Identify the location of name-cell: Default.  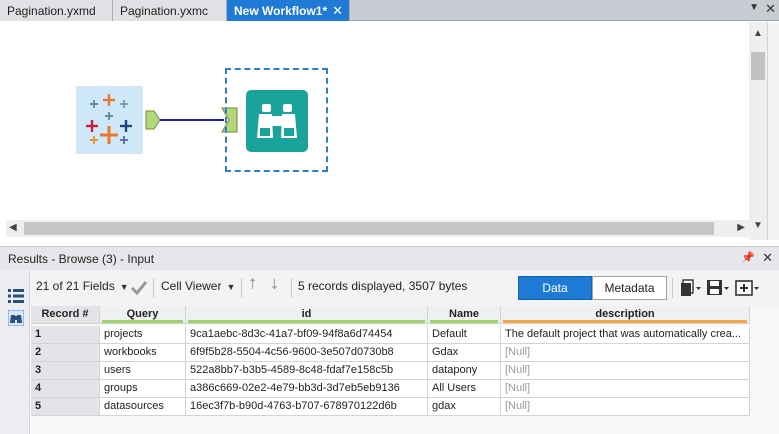
(464, 335).